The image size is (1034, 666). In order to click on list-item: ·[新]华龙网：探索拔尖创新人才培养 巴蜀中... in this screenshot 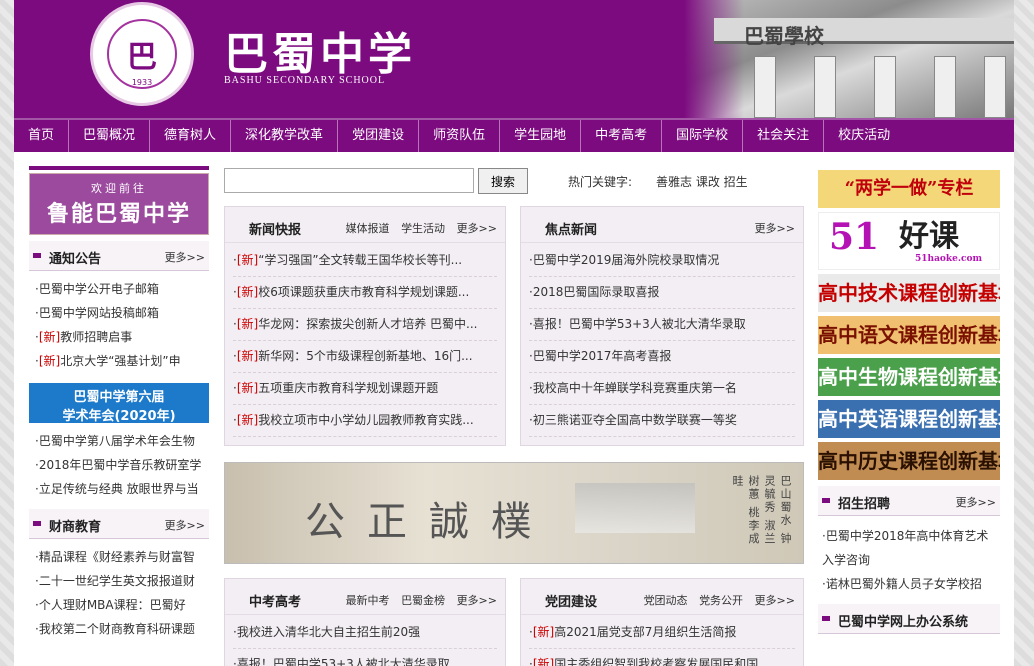, I will do `click(365, 325)`.